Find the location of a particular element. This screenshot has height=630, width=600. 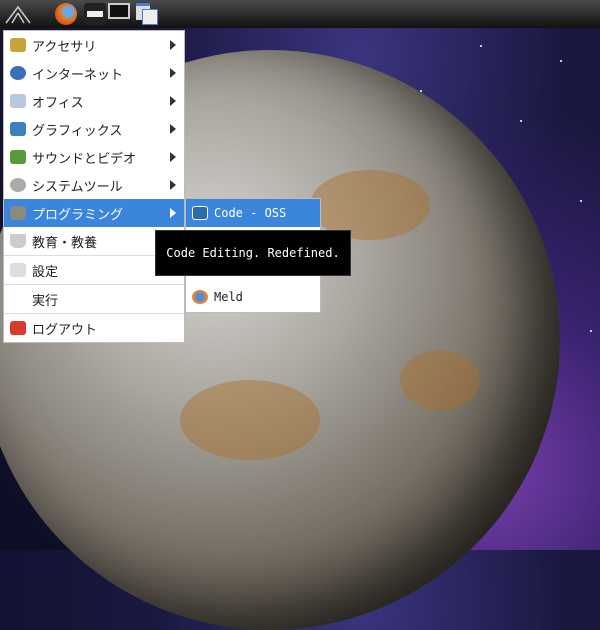

graphics-icon is located at coordinates (18, 129).